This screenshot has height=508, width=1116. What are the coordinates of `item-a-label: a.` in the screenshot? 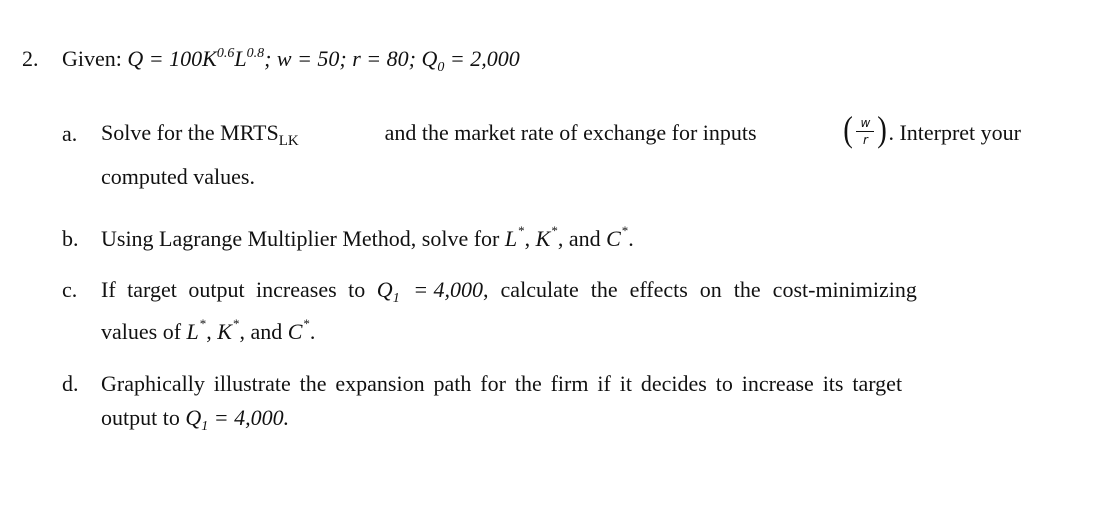 It's located at (70, 133).